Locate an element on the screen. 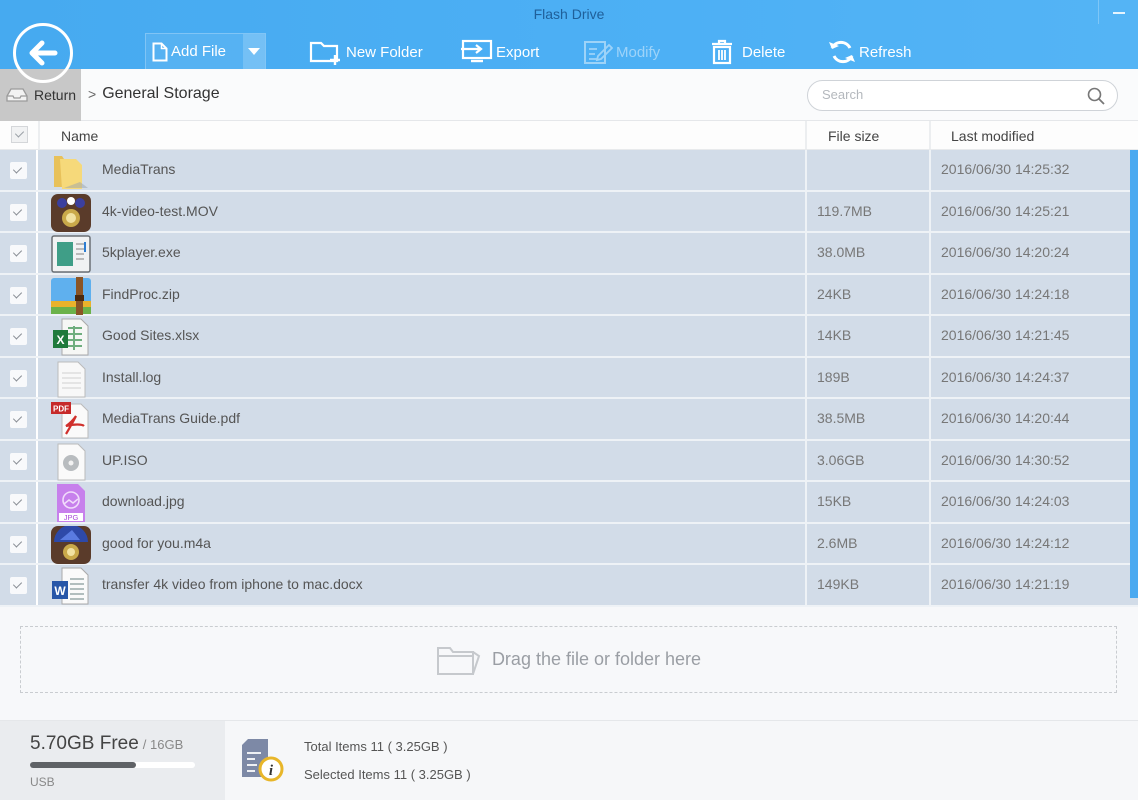 The width and height of the screenshot is (1138, 800). storage-free: 5.70GB Free/ 16GB is located at coordinates (106, 744).